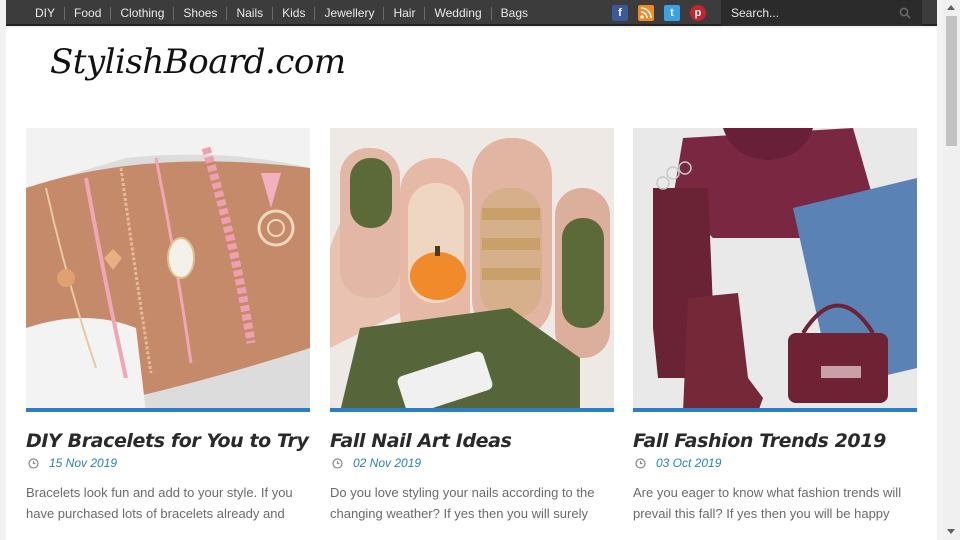 The image size is (960, 540). What do you see at coordinates (403, 13) in the screenshot?
I see `nav-item-hair: Hair` at bounding box center [403, 13].